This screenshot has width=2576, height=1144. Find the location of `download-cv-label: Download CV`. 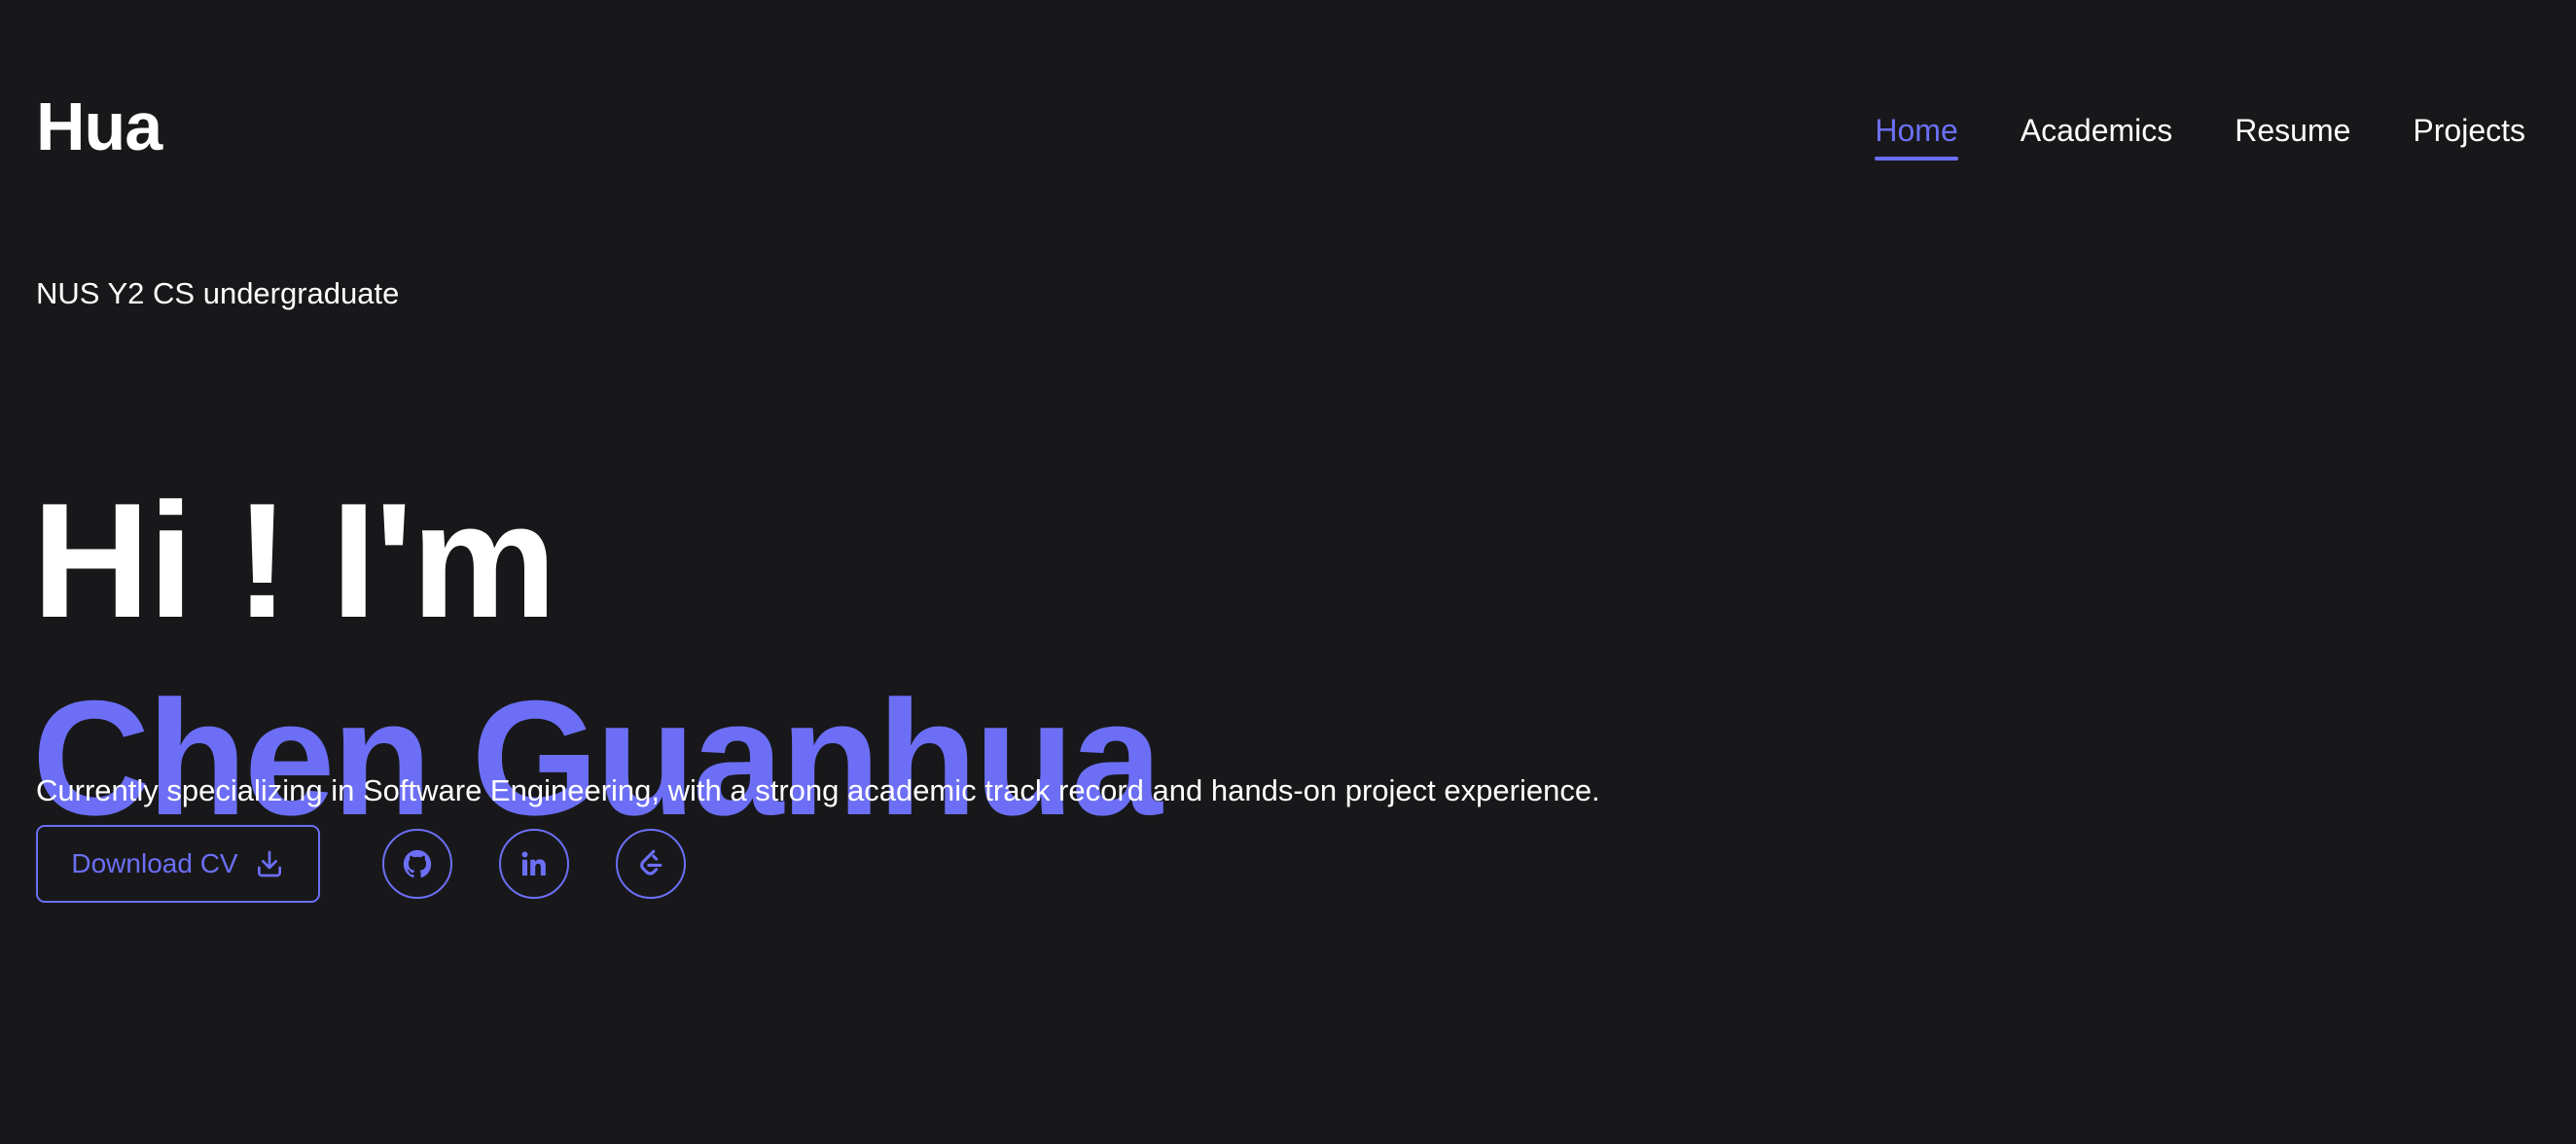

download-cv-label: Download CV is located at coordinates (154, 863).